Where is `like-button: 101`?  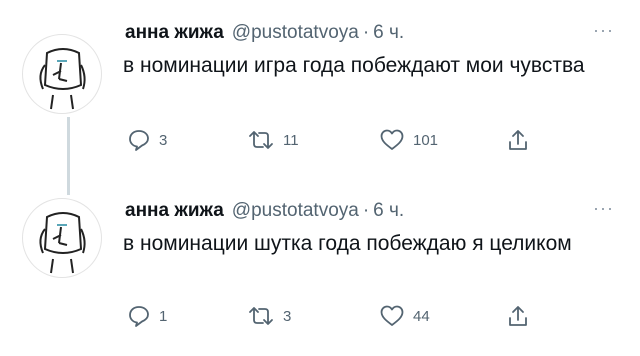
like-button: 101 is located at coordinates (408, 140).